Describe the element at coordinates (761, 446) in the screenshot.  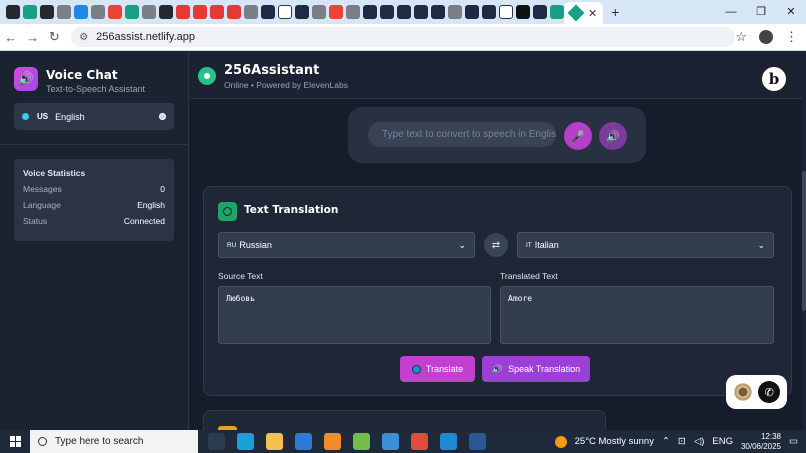
I see `clock-date: 30/06/2025` at that location.